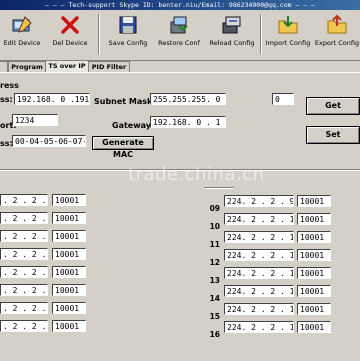 The height and width of the screenshot is (361, 360). I want to click on group-box-edge, so click(219, 187).